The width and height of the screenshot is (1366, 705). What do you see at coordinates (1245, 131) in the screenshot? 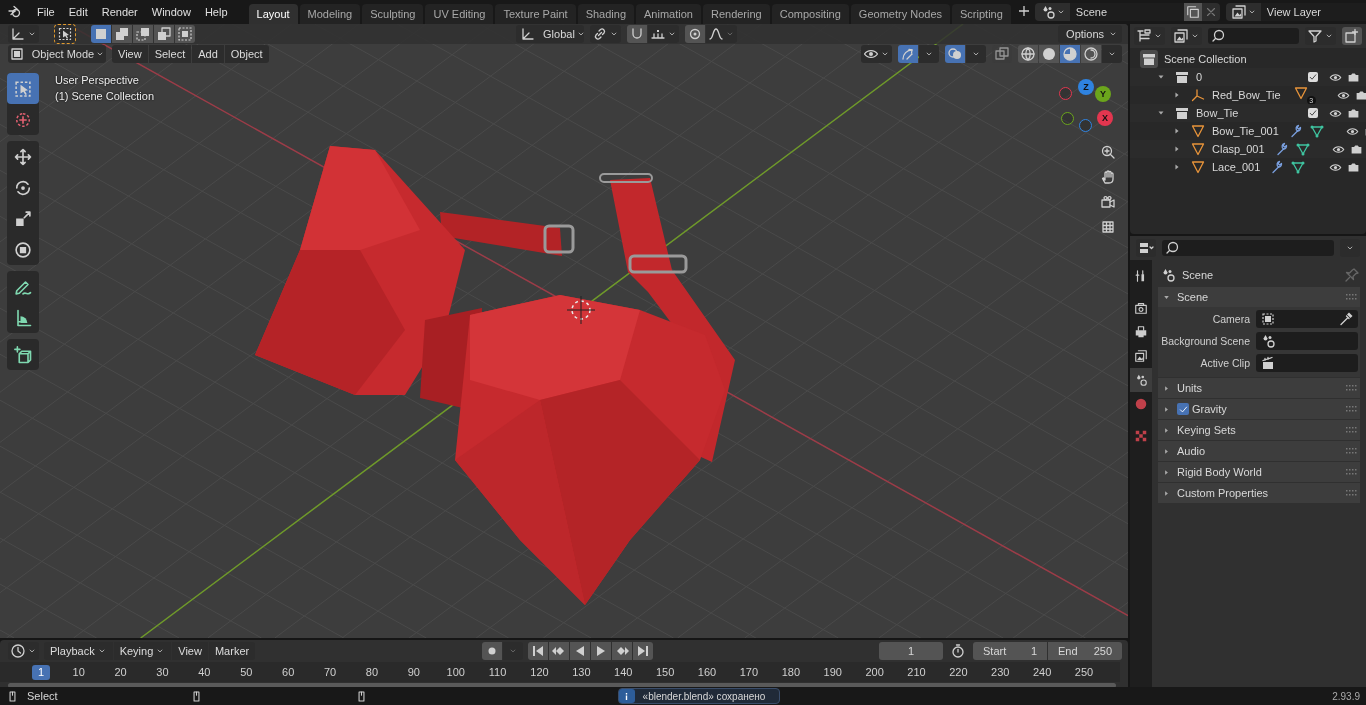
I see `object-name: Bow_Tie_001` at bounding box center [1245, 131].